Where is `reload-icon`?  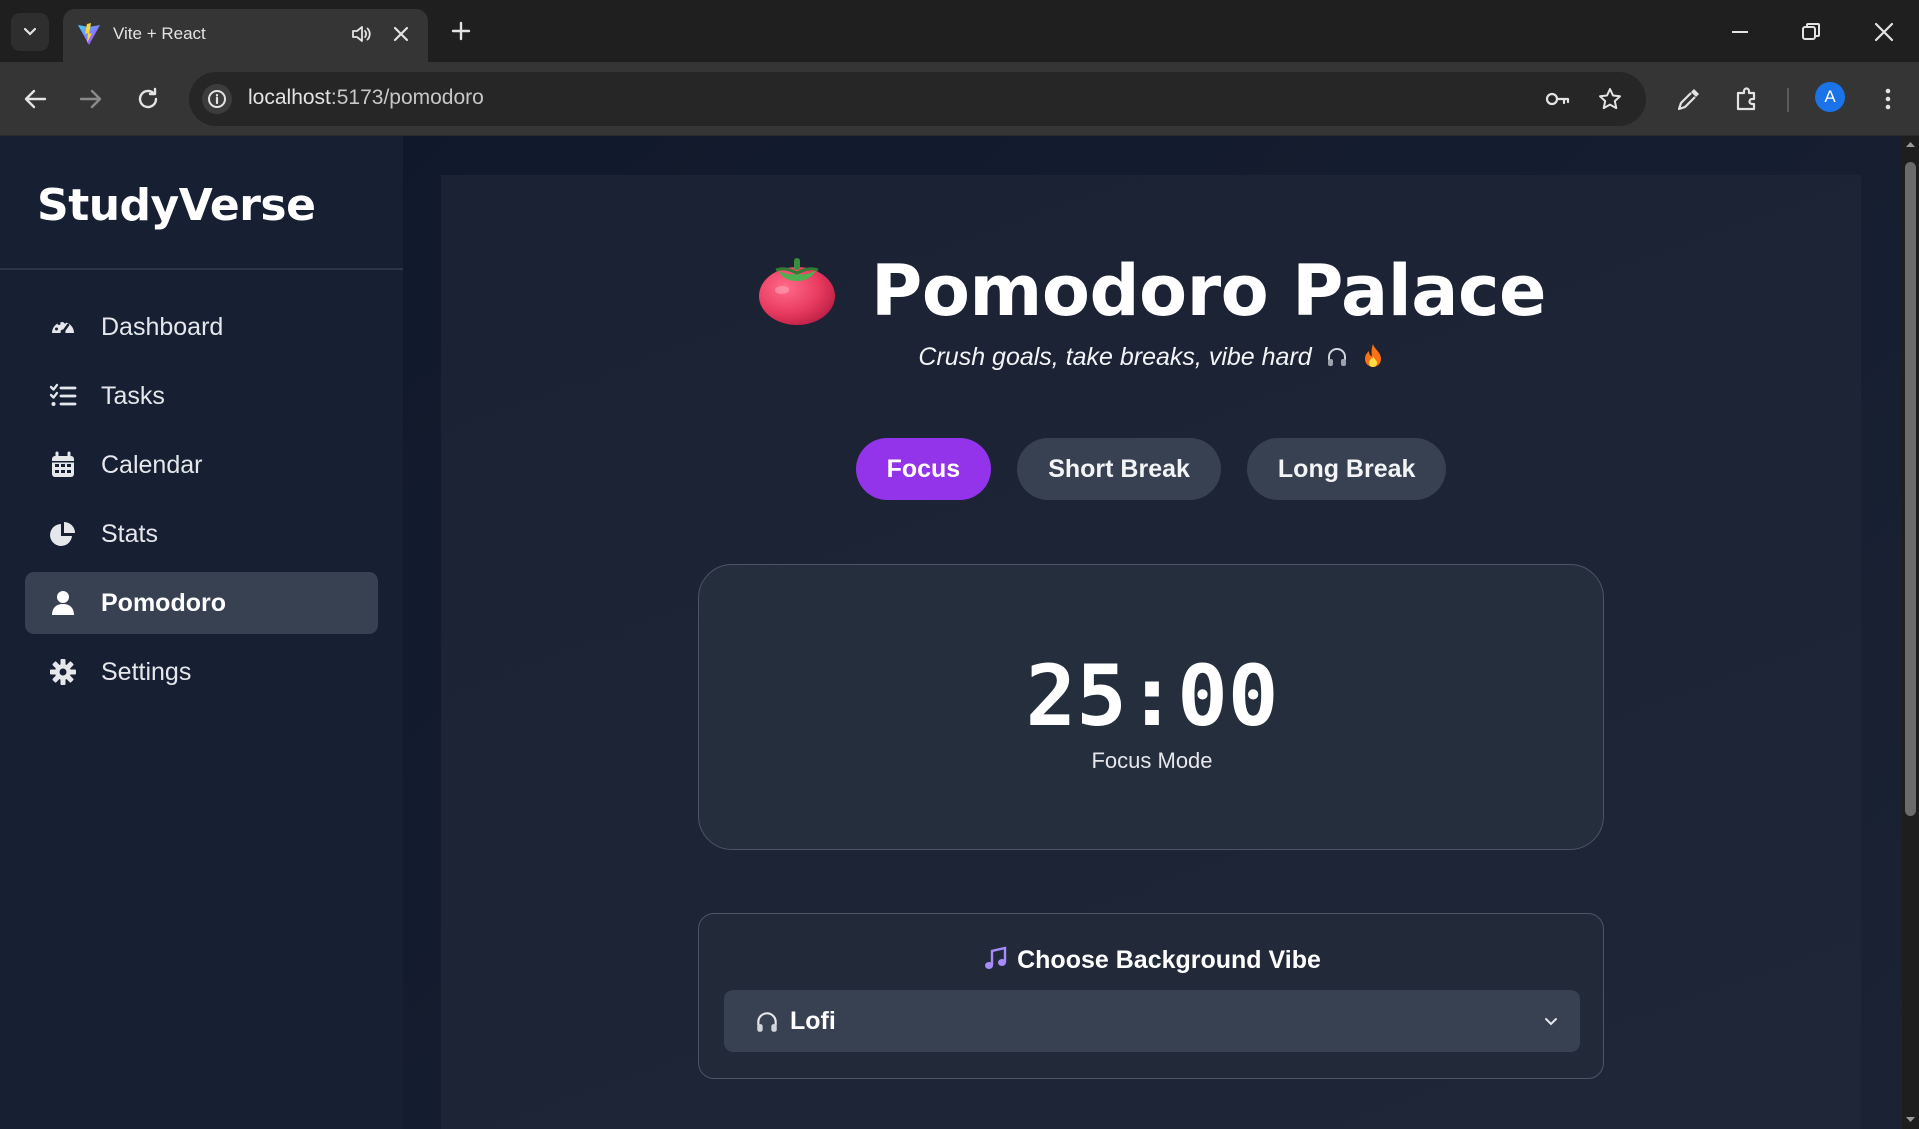 reload-icon is located at coordinates (148, 99).